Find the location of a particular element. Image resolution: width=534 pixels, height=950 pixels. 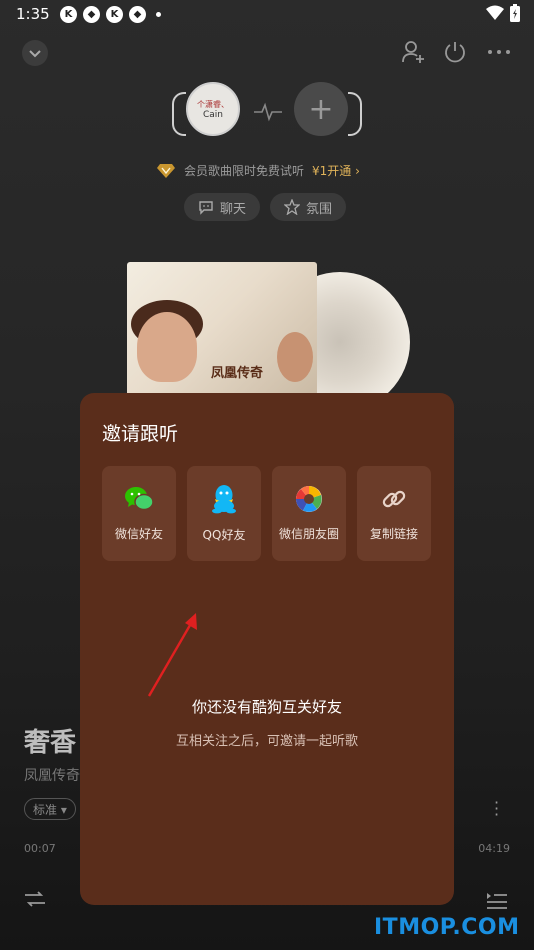

more-icon is located at coordinates (499, 52).